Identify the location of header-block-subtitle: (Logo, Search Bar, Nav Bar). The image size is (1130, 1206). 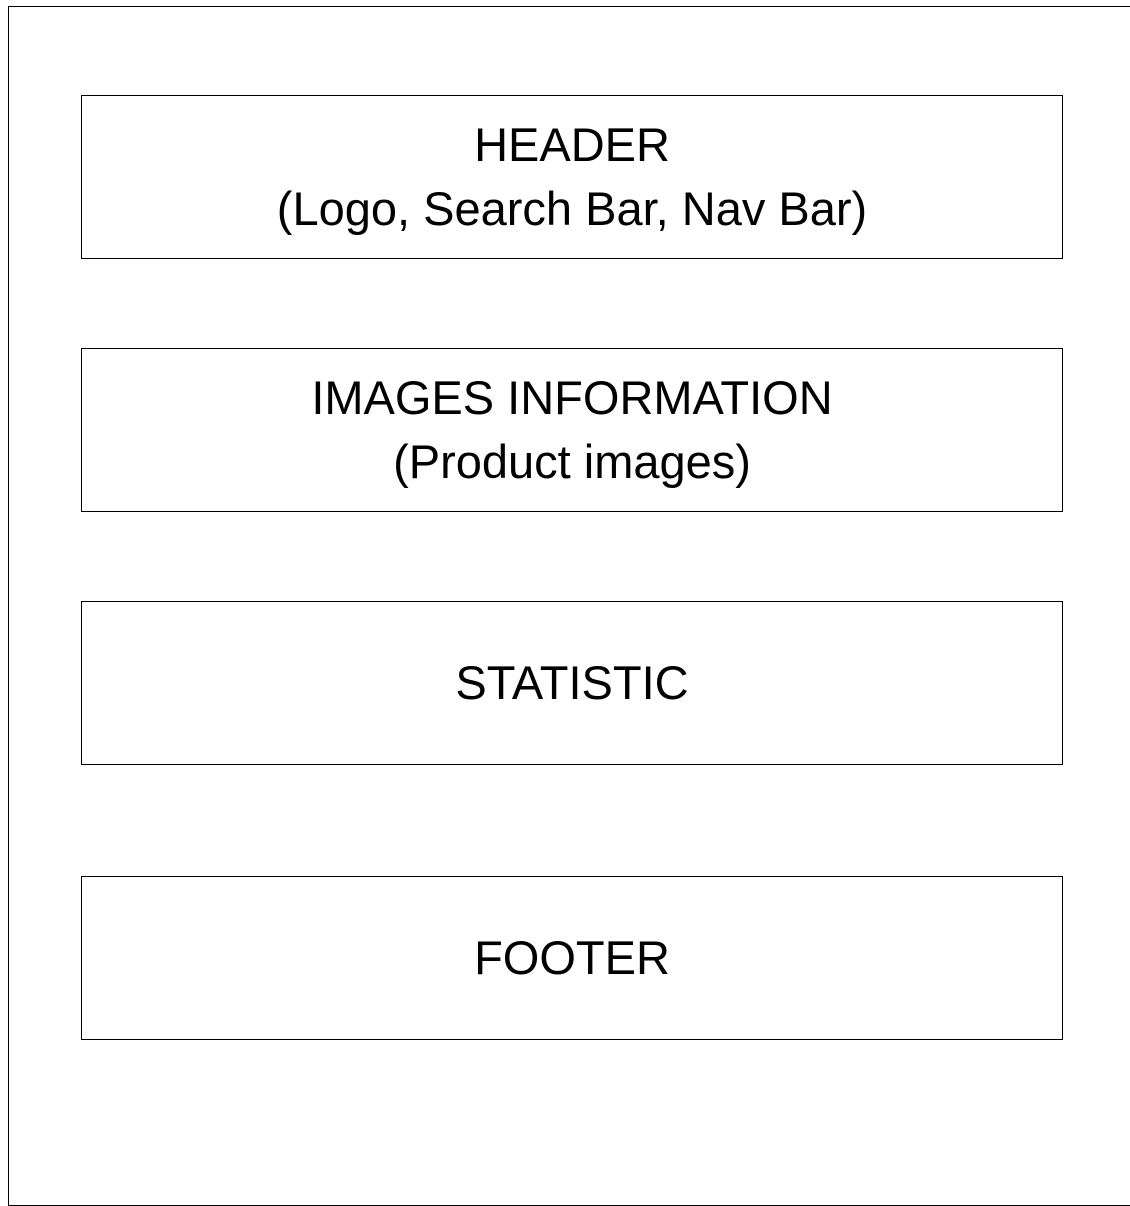
(572, 208).